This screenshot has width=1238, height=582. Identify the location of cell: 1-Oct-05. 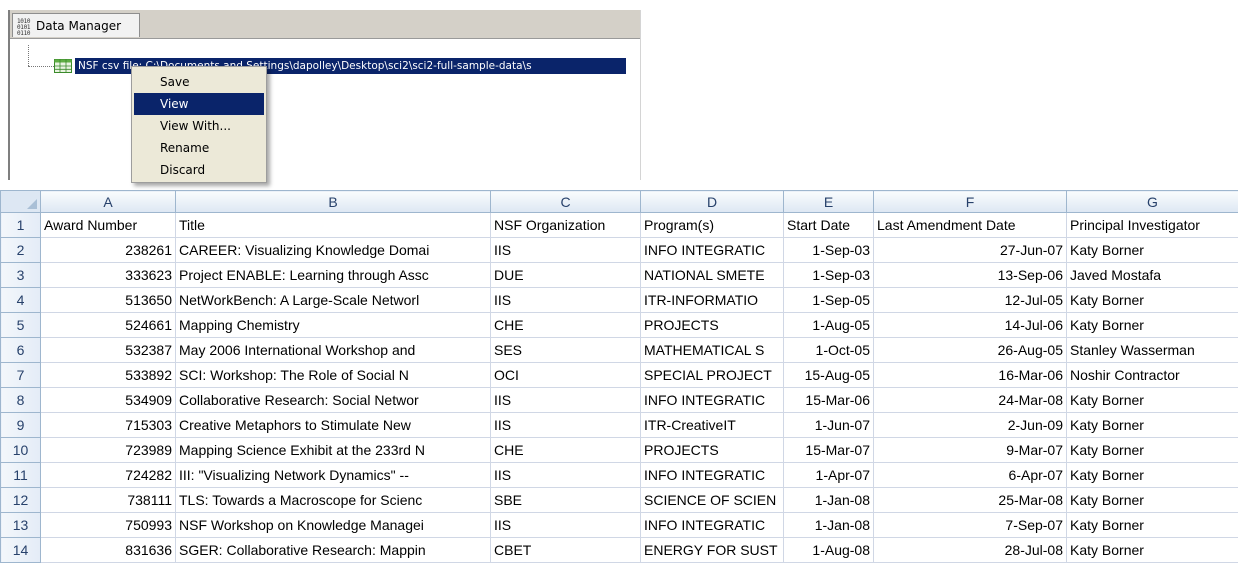
(828, 350).